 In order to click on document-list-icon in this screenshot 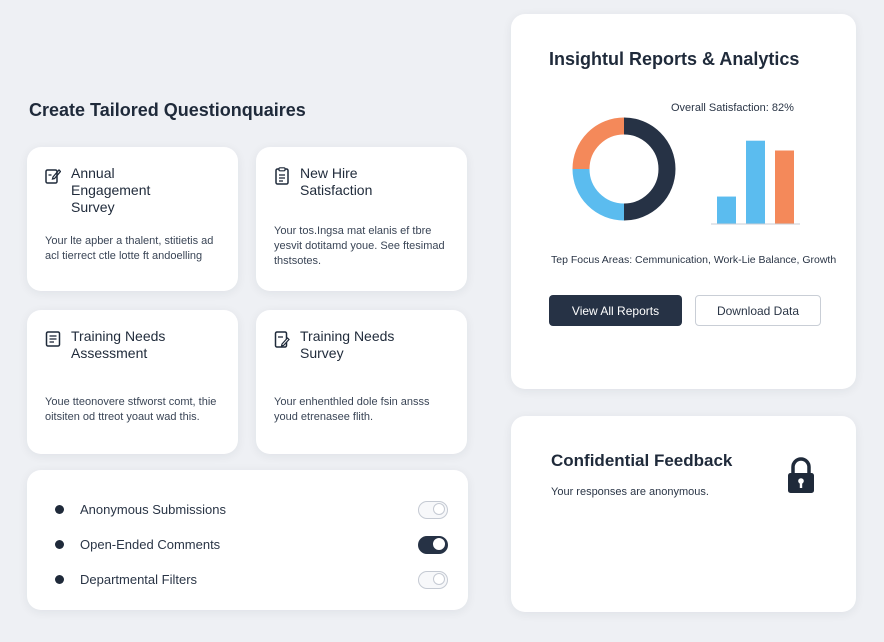, I will do `click(282, 176)`.